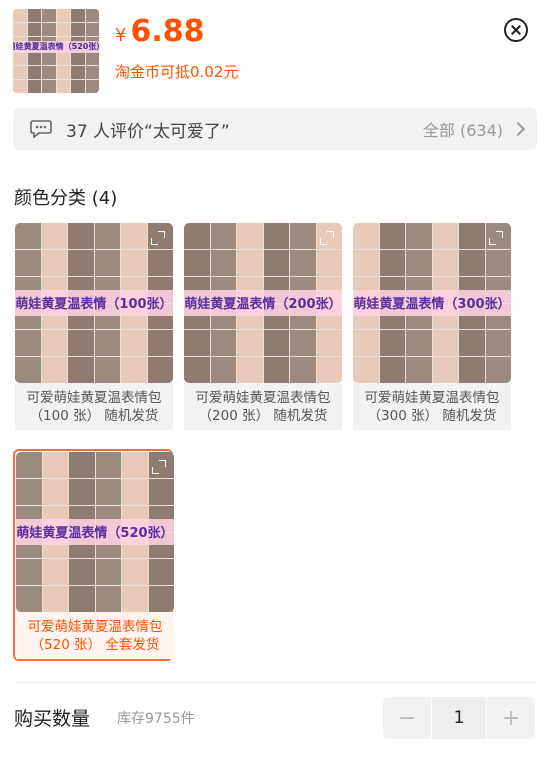 This screenshot has width=550, height=761. I want to click on variant-label: 可爱萌娃黄夏温表情包 （100 张） 随机发货, so click(94, 406).